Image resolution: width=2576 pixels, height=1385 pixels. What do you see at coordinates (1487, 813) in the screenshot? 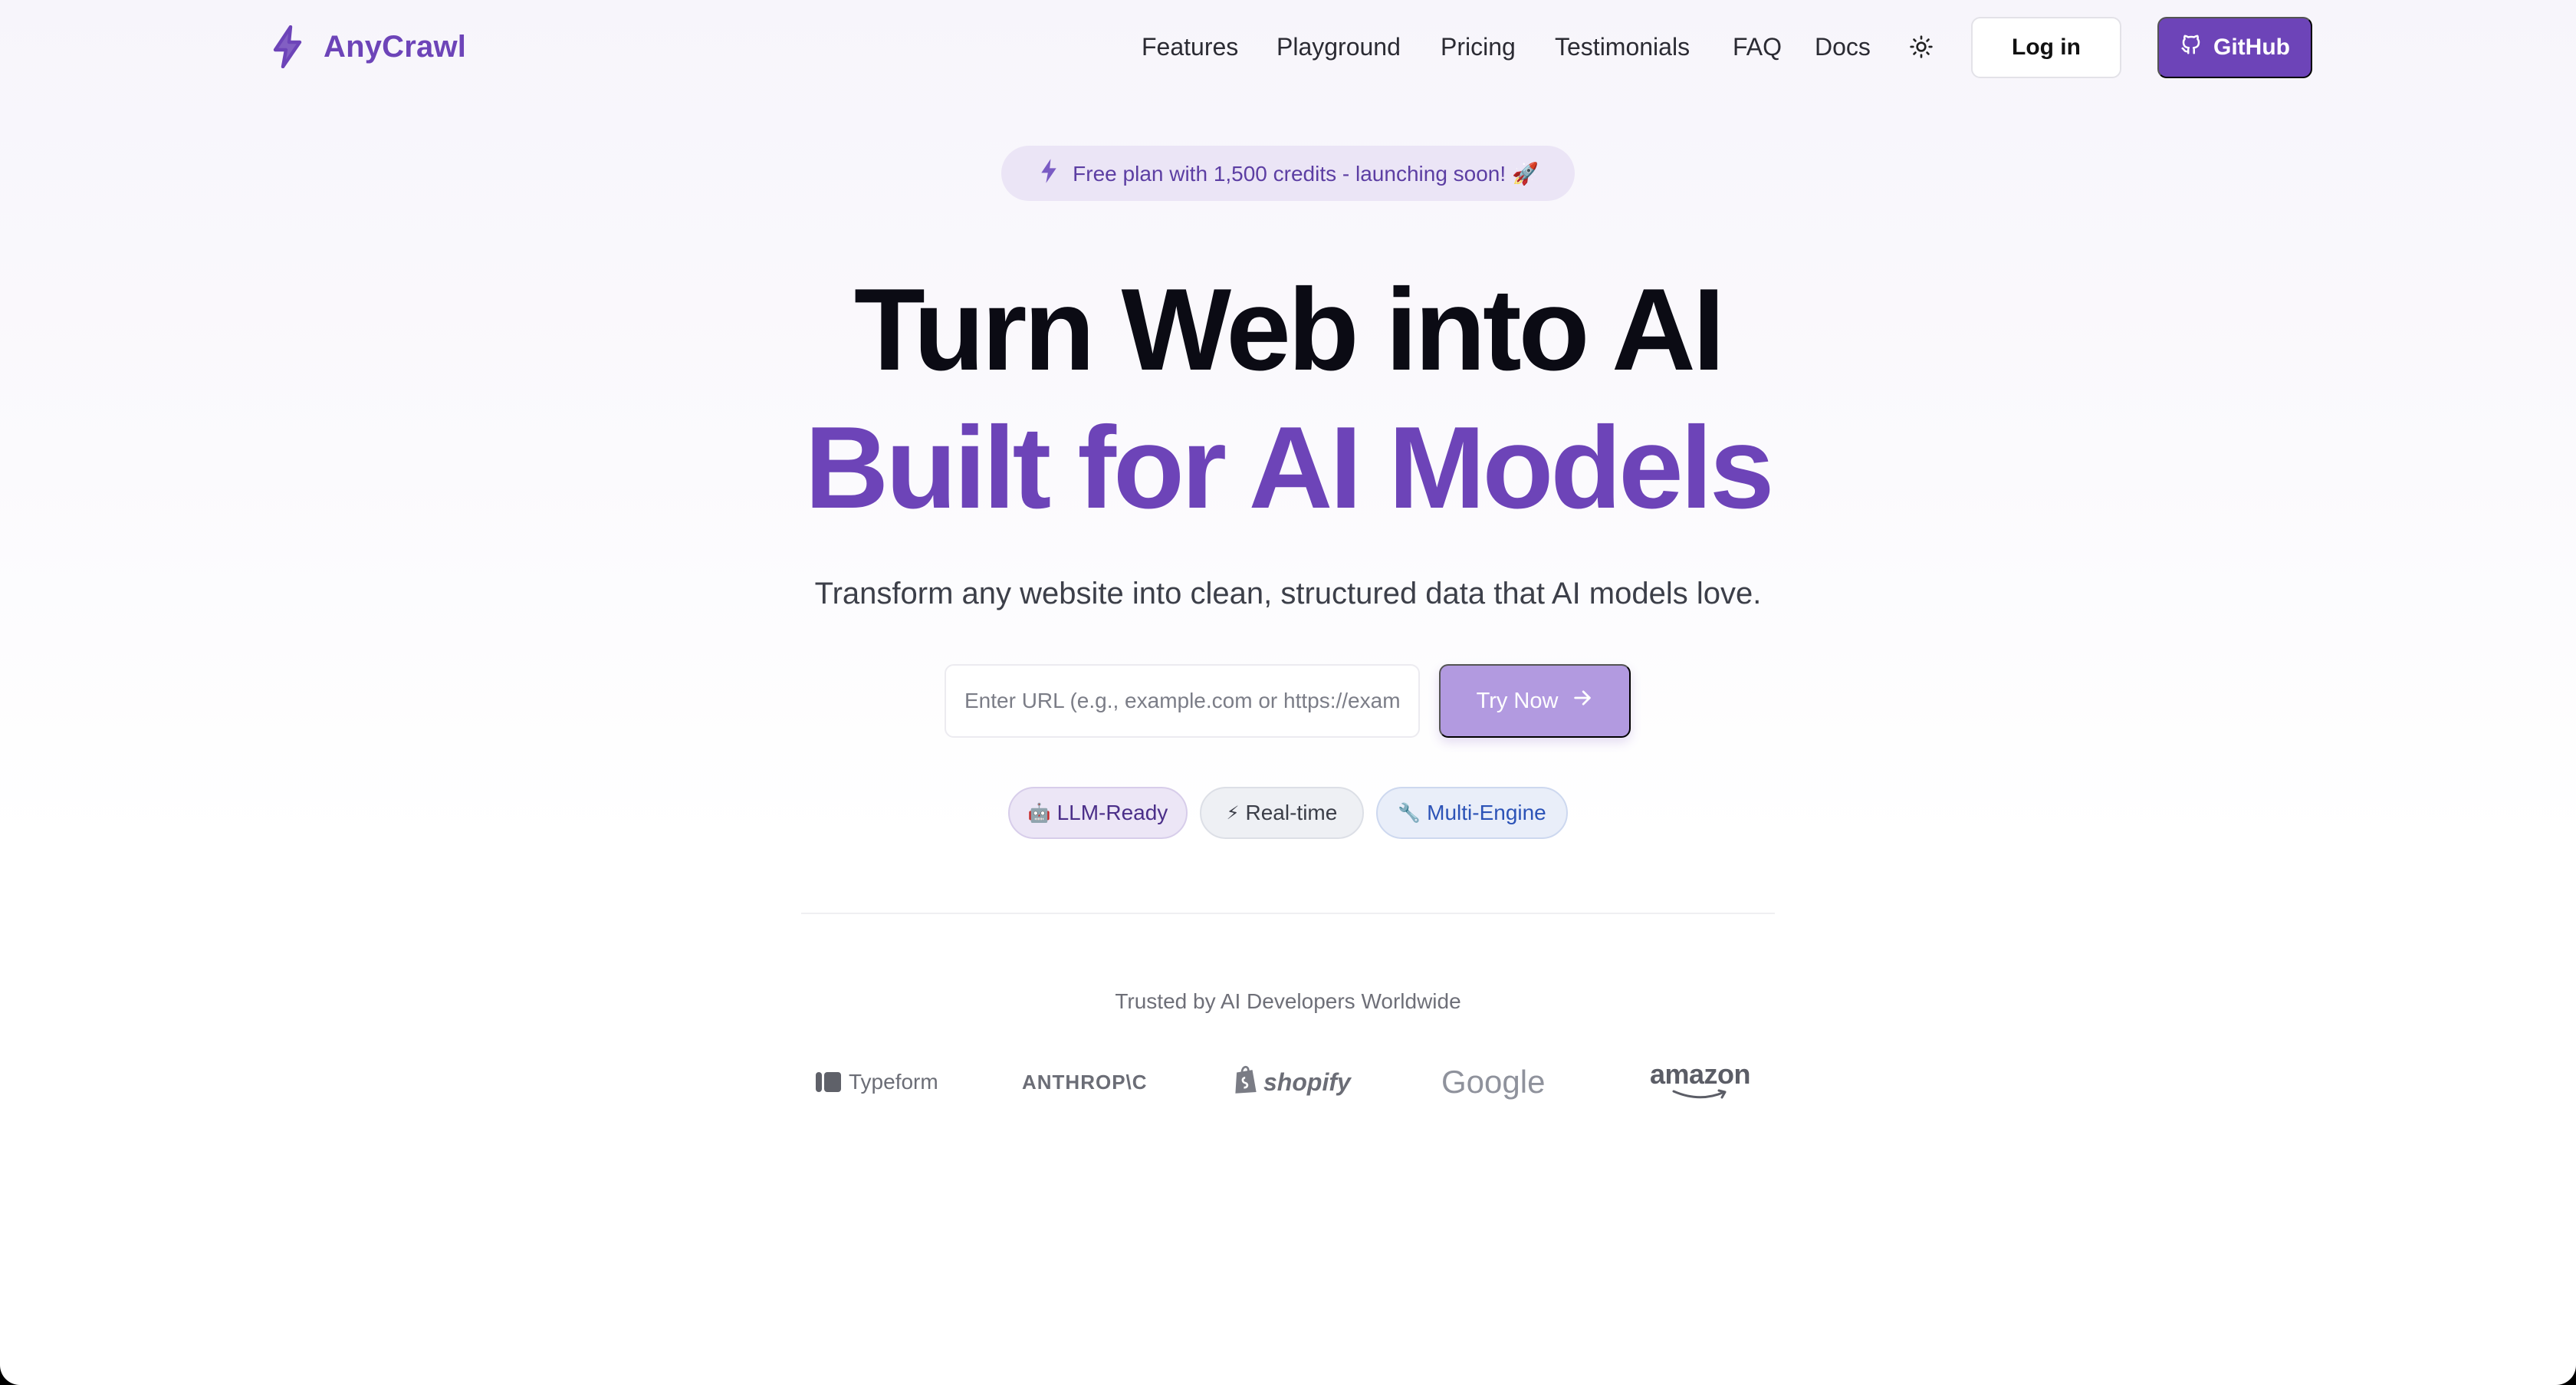
I see `tag-label: Multi-Engine` at bounding box center [1487, 813].